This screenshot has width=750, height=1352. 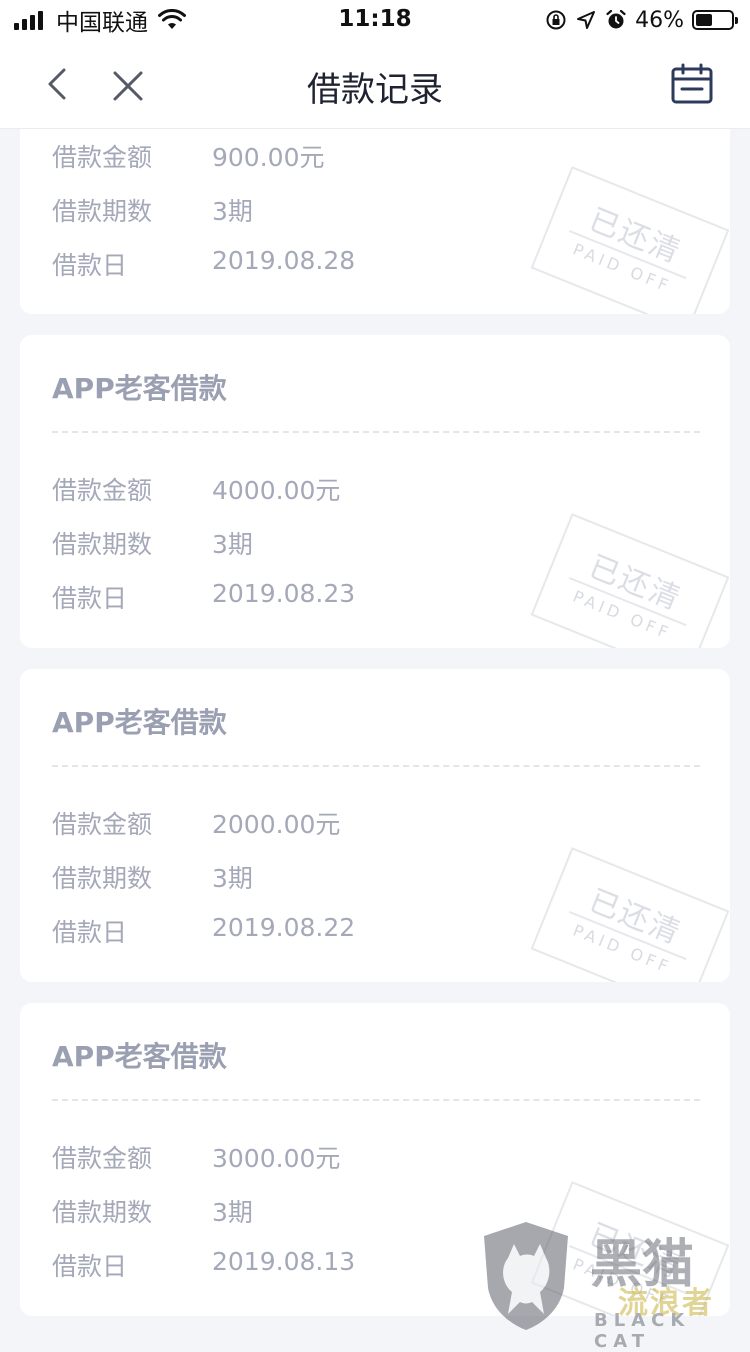 I want to click on loan-amount-value: 3000.00元, so click(x=276, y=1158).